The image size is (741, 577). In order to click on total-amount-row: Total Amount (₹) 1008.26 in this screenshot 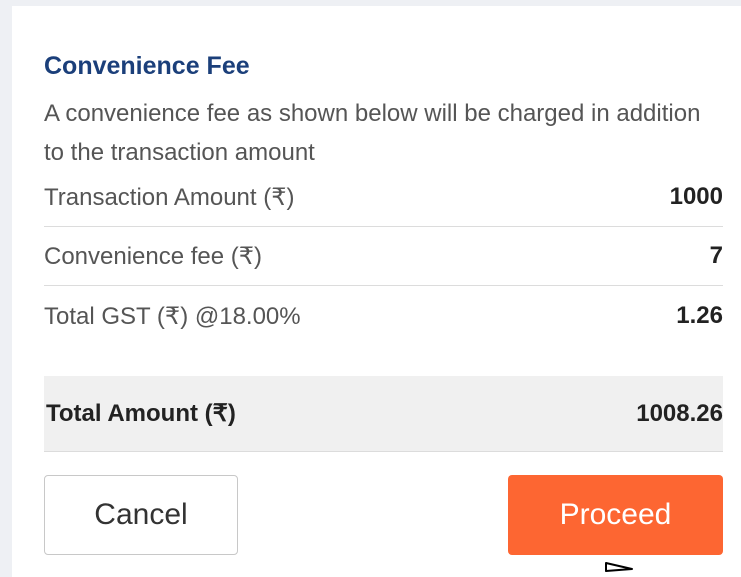, I will do `click(383, 414)`.